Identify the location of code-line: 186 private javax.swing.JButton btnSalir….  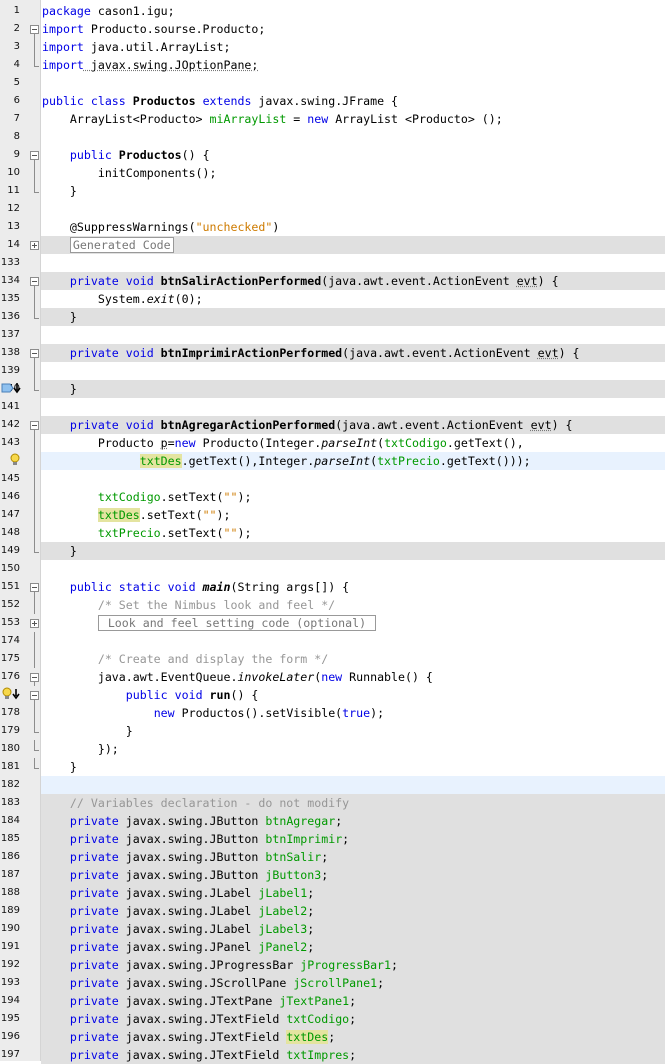
(332, 857).